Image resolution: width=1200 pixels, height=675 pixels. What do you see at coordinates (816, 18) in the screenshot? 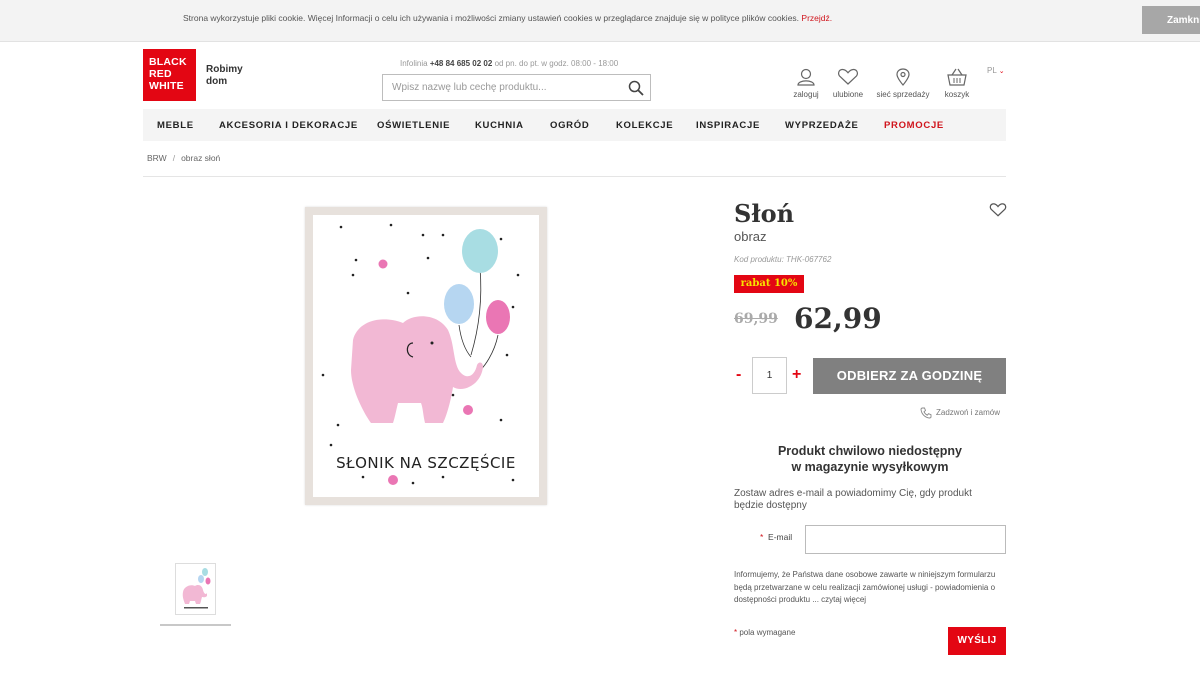
I see `cookie-policy-link: Przejdź.` at bounding box center [816, 18].